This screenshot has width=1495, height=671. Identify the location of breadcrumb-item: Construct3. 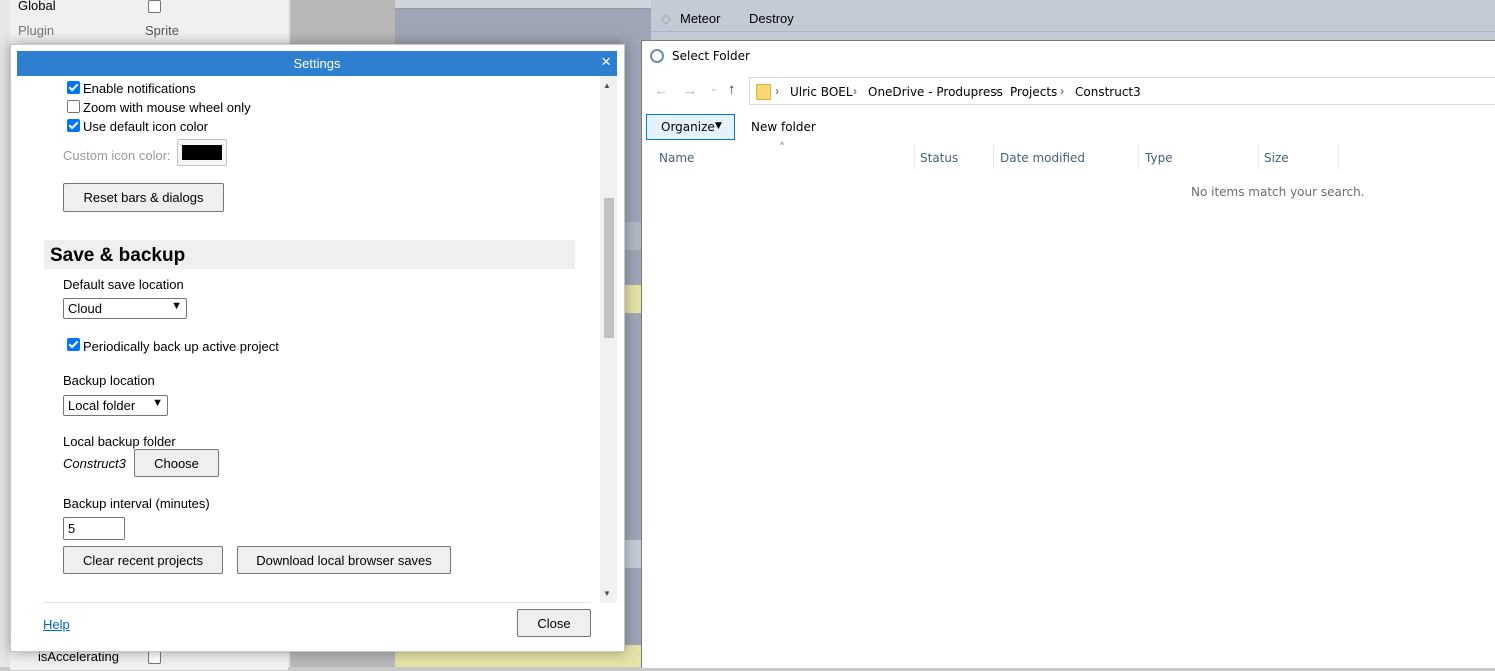
(1108, 92).